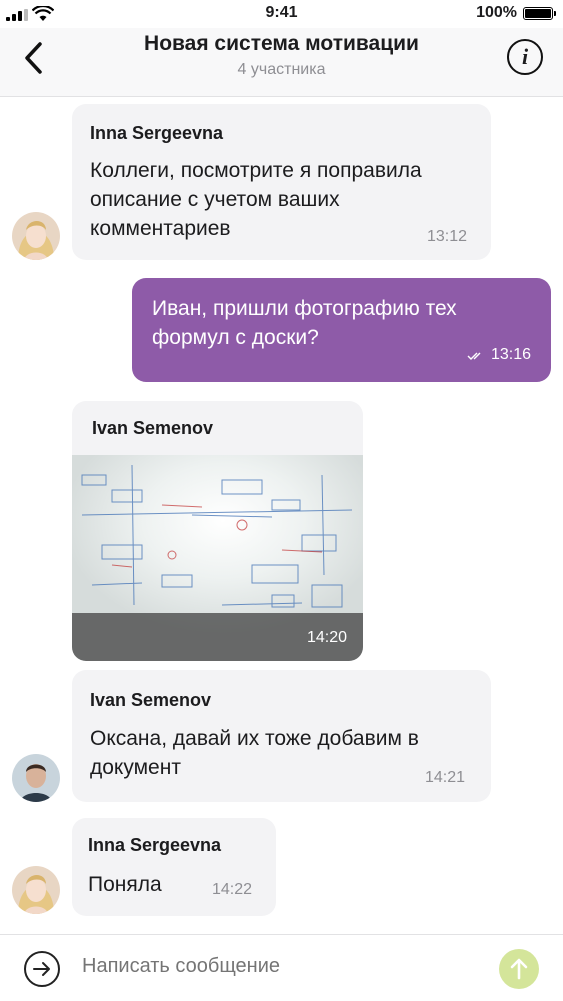 This screenshot has width=563, height=1001. I want to click on message-time: 14:22, so click(231, 889).